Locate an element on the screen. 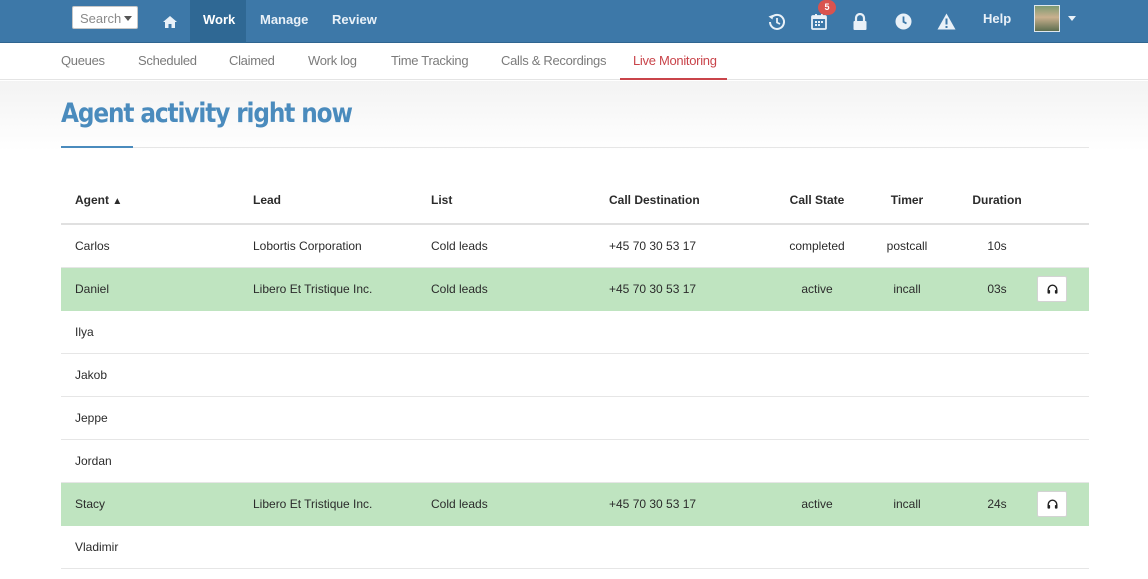  clock-icon is located at coordinates (903, 21).